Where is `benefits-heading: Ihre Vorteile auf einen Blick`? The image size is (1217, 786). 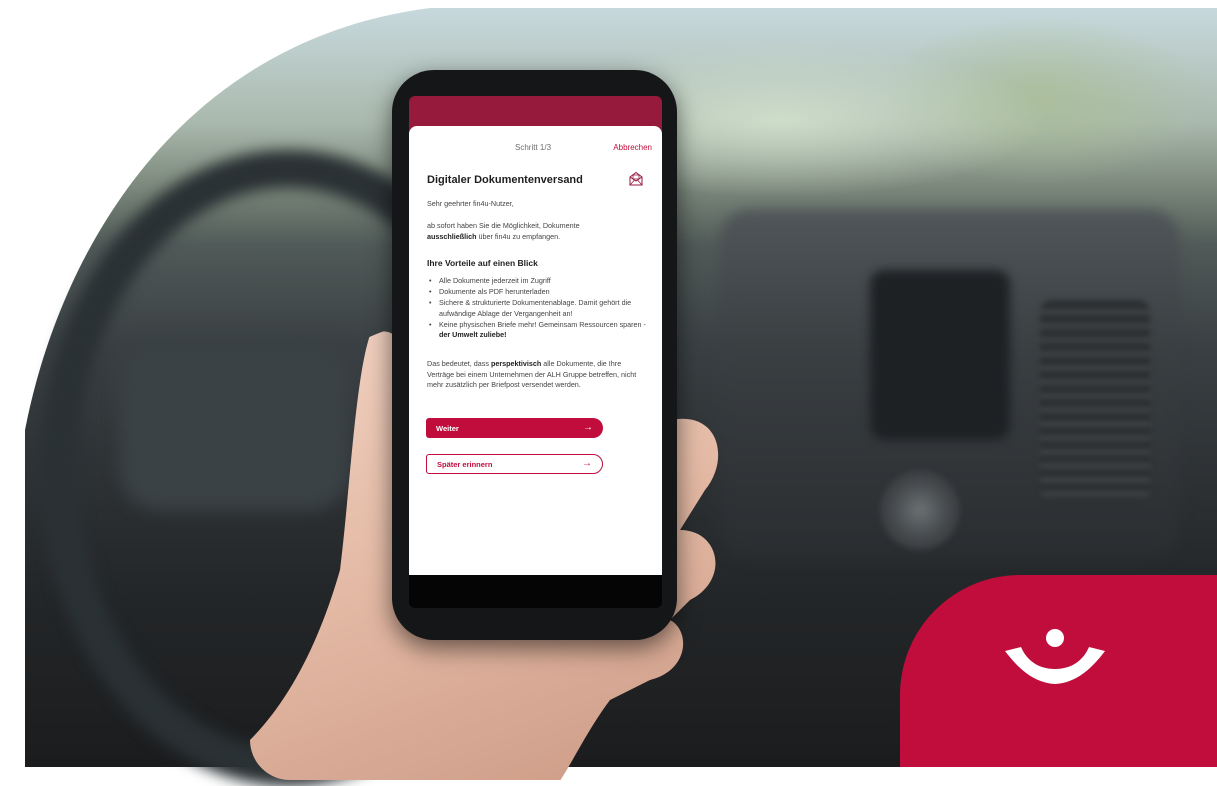
benefits-heading: Ihre Vorteile auf einen Blick is located at coordinates (482, 263).